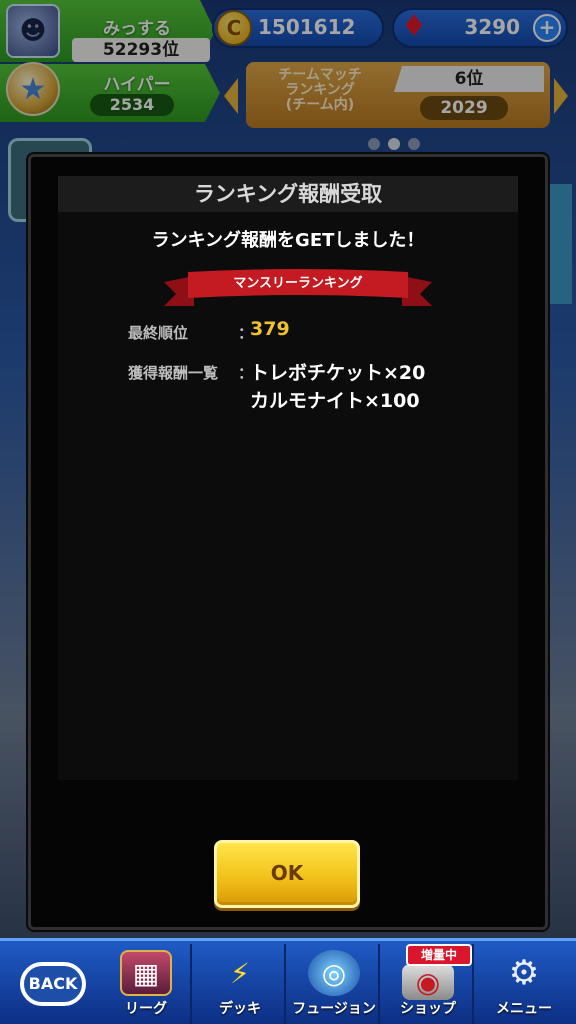 The width and height of the screenshot is (576, 1024). I want to click on reward-item: カルモナイト×100, so click(335, 401).